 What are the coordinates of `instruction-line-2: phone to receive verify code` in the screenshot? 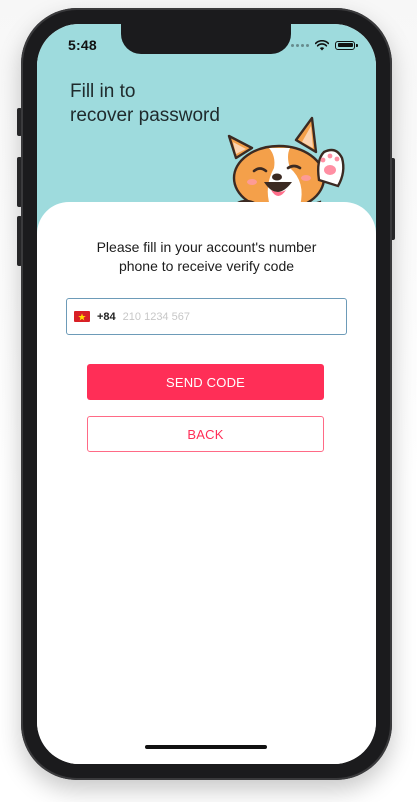 It's located at (206, 266).